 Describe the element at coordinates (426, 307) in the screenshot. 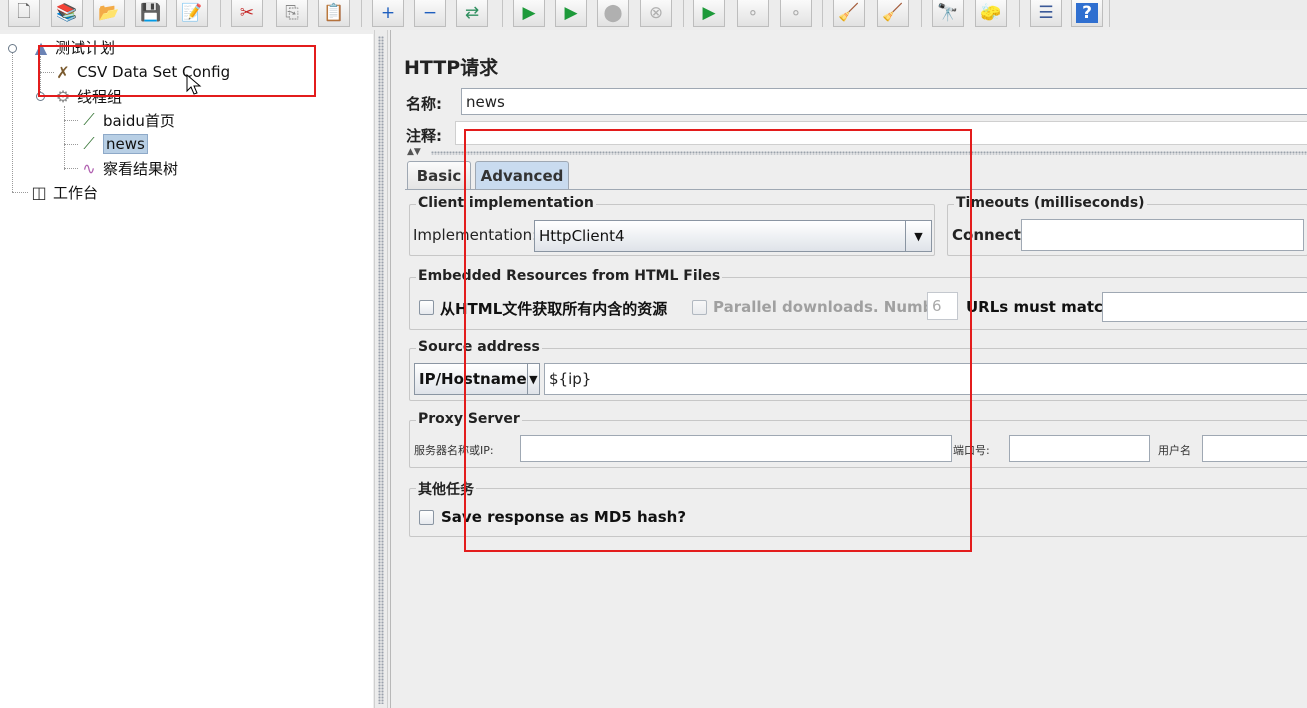

I see `retrieve-embedded-checkbox` at that location.